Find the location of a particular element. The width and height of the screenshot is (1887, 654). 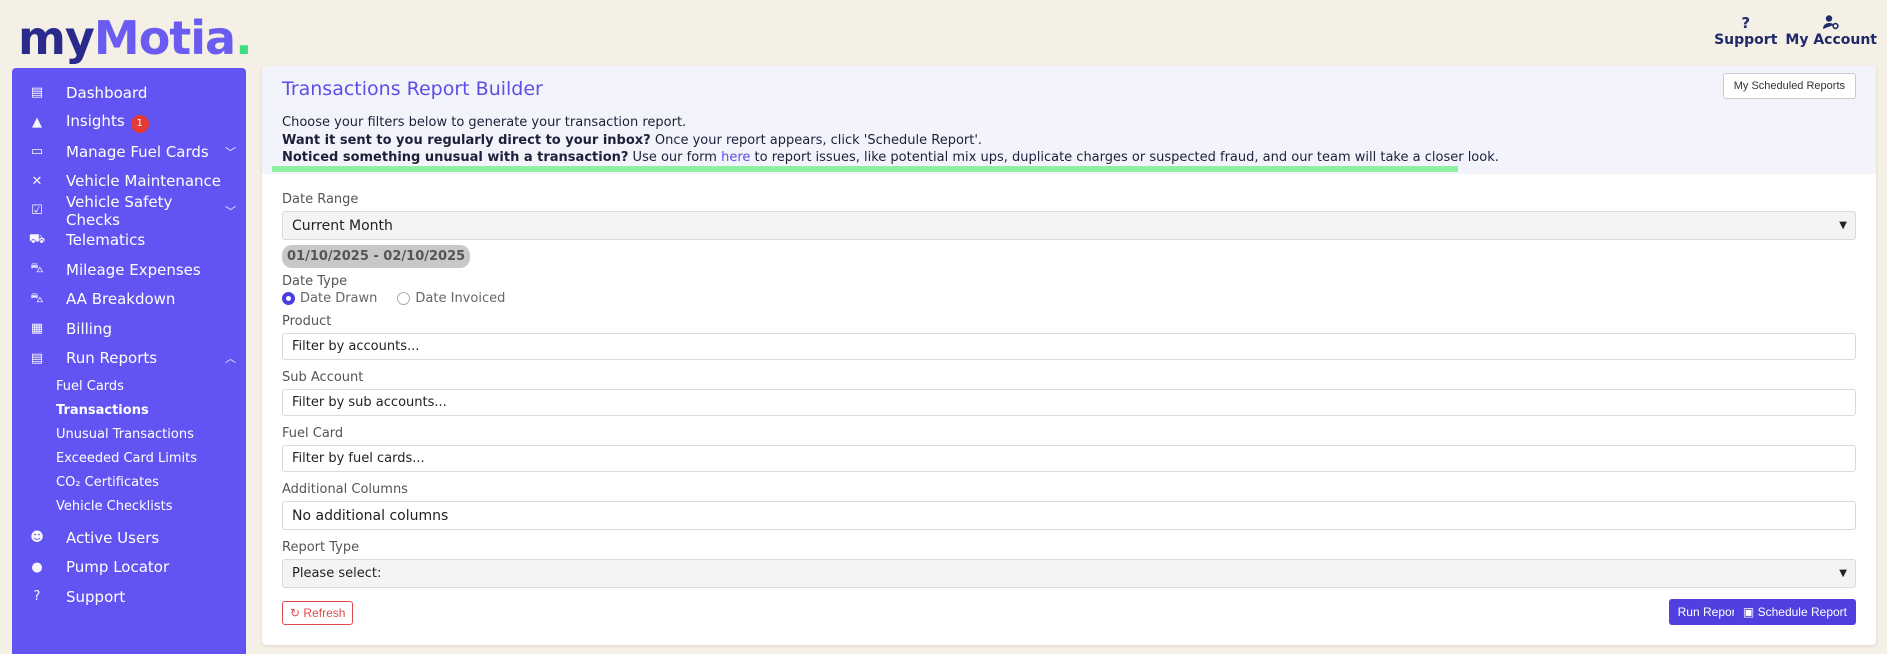

tools-icon: ✕ is located at coordinates (37, 181).